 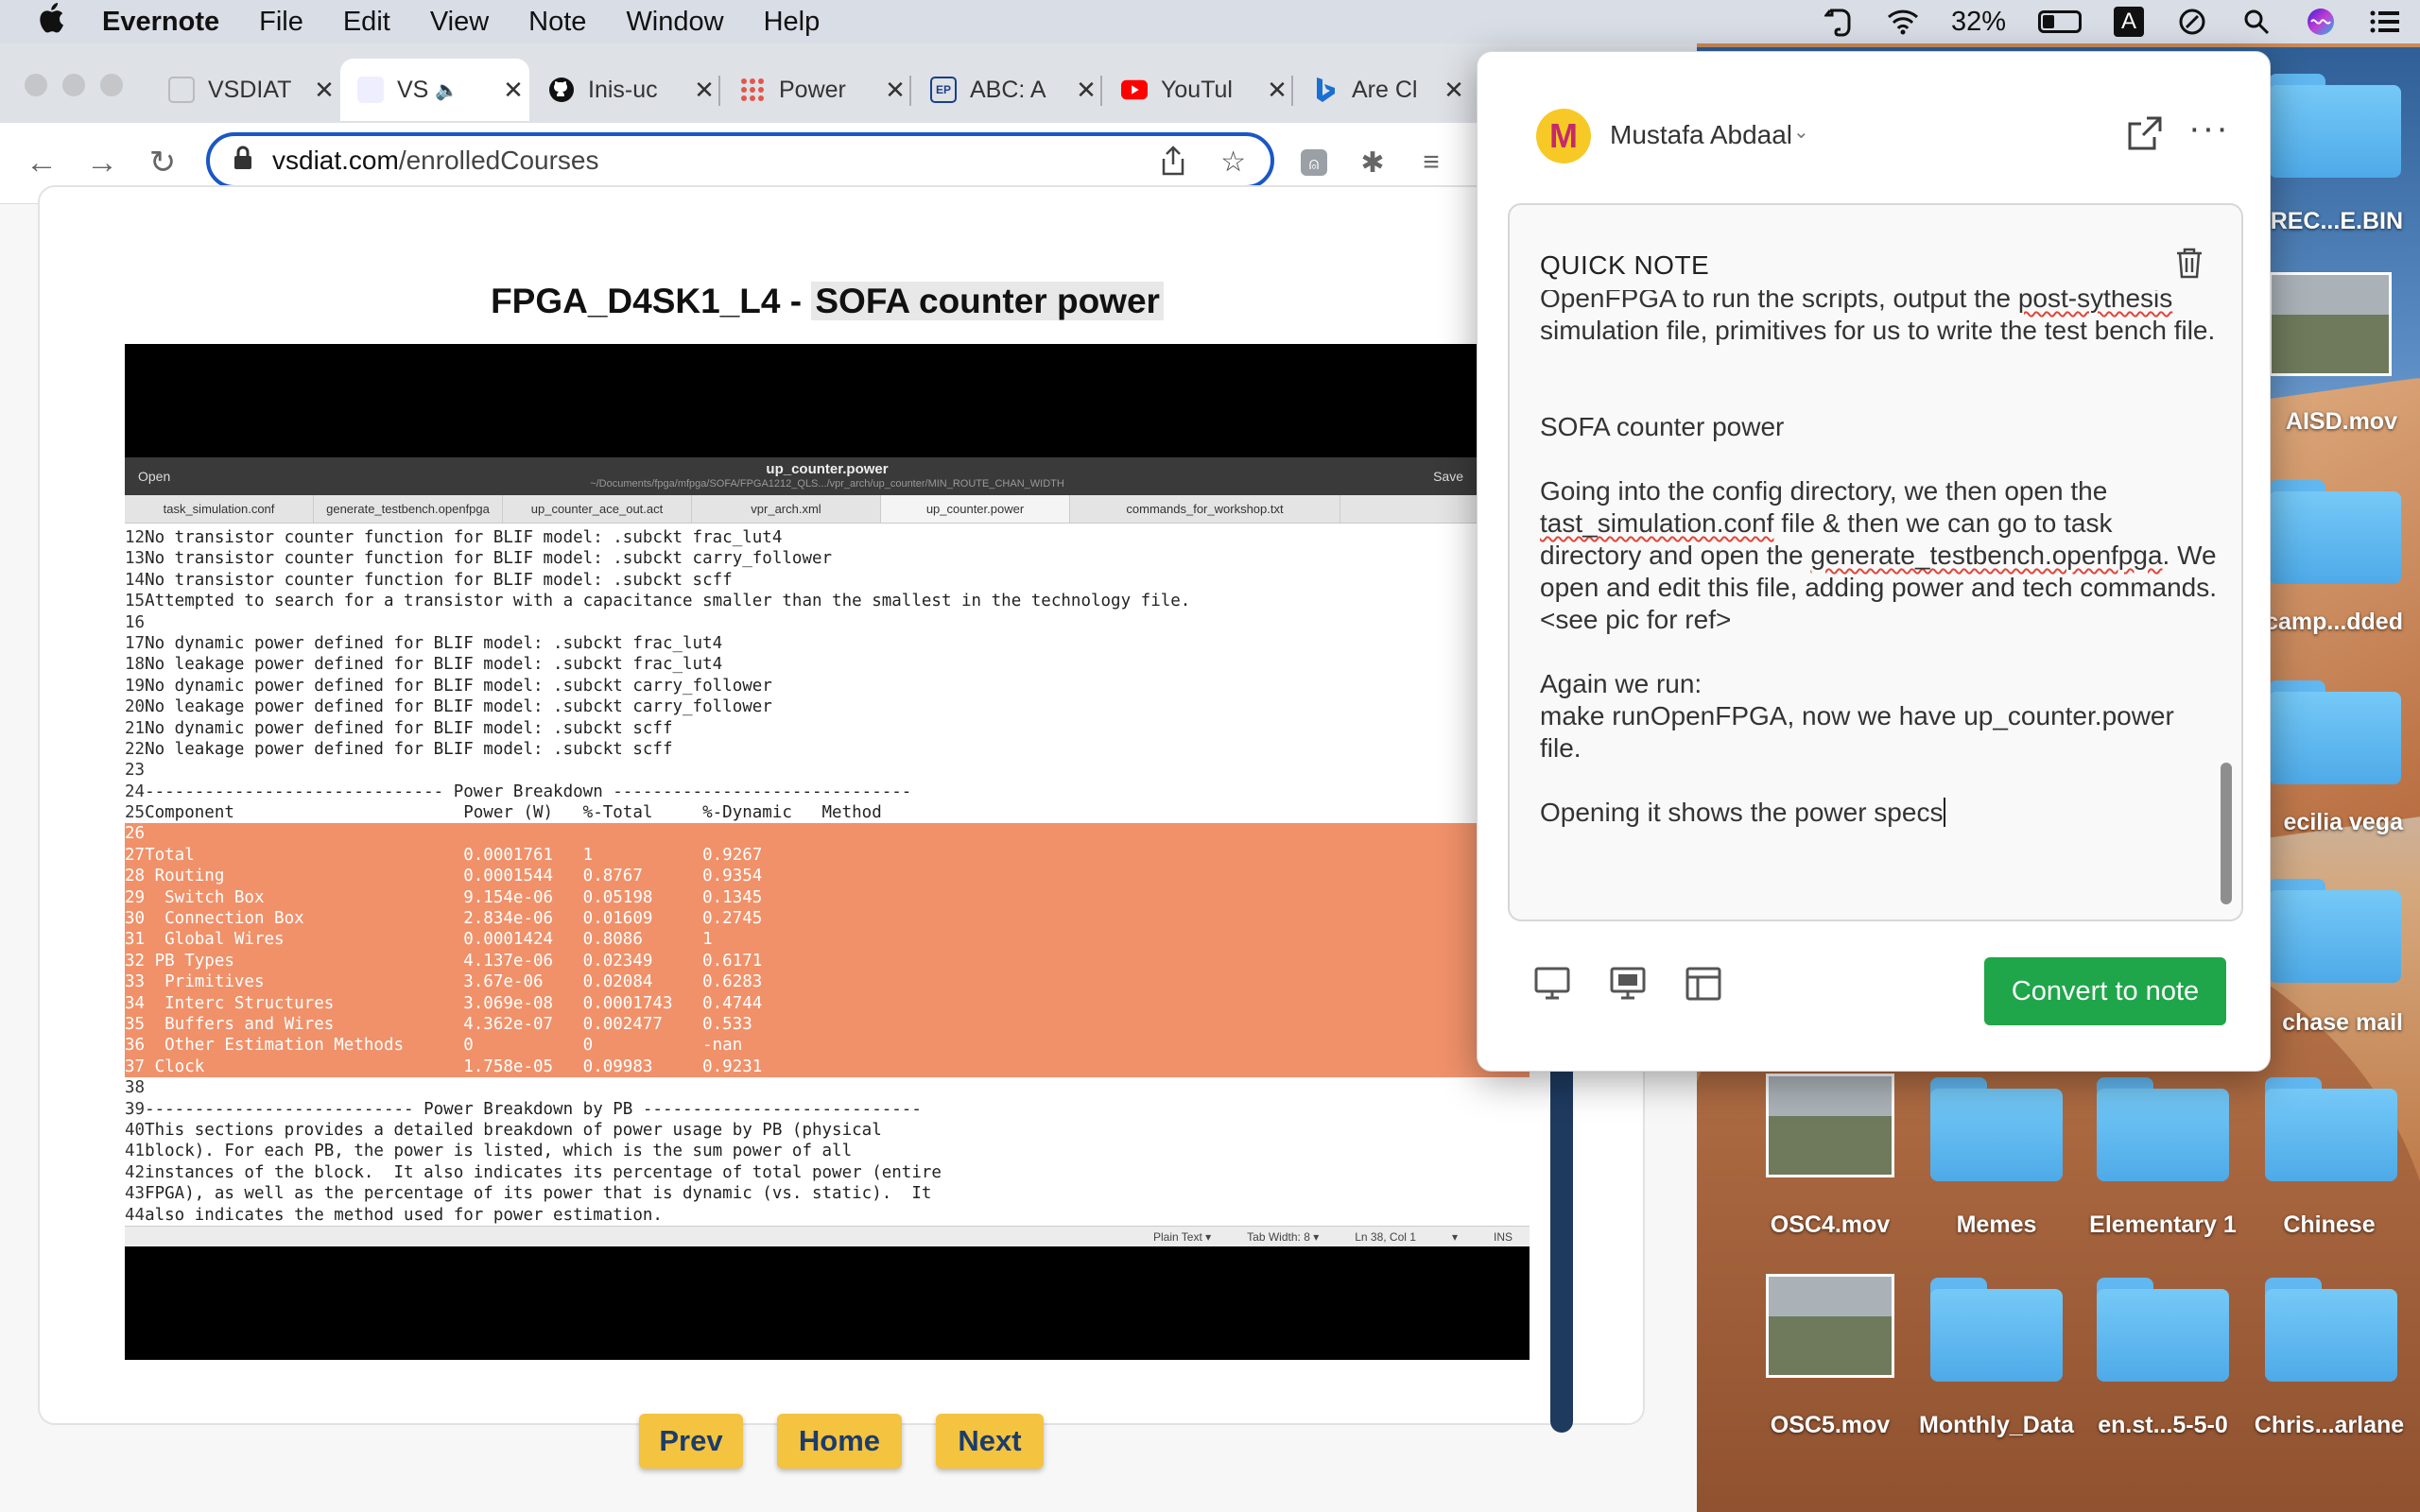 What do you see at coordinates (1502, 1236) in the screenshot?
I see `status-item: INS` at bounding box center [1502, 1236].